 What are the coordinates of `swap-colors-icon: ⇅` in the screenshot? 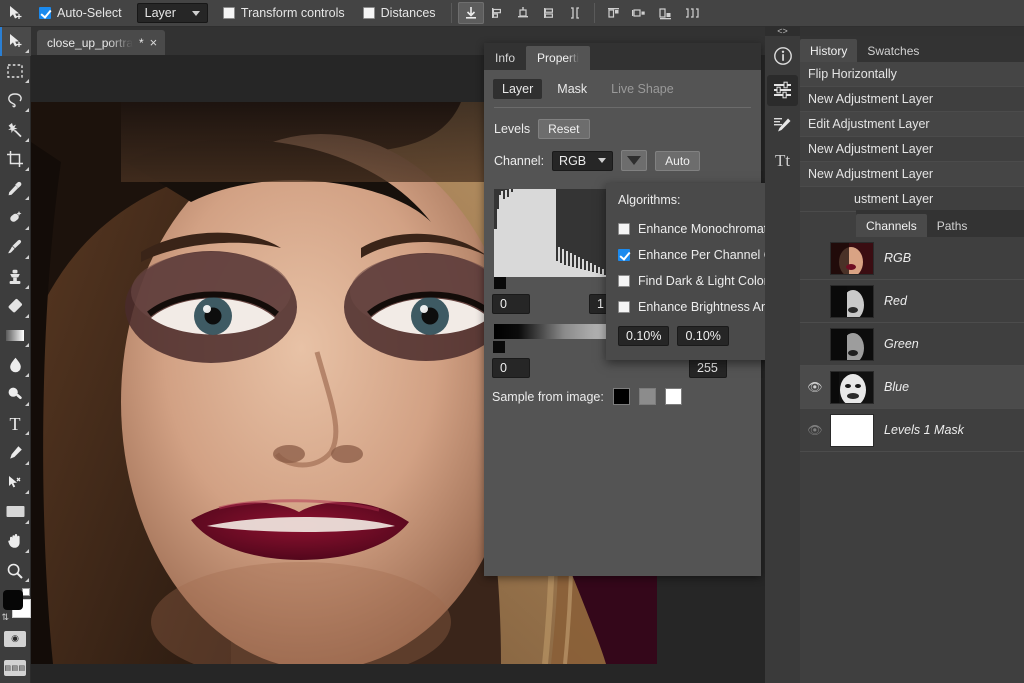 It's located at (6, 617).